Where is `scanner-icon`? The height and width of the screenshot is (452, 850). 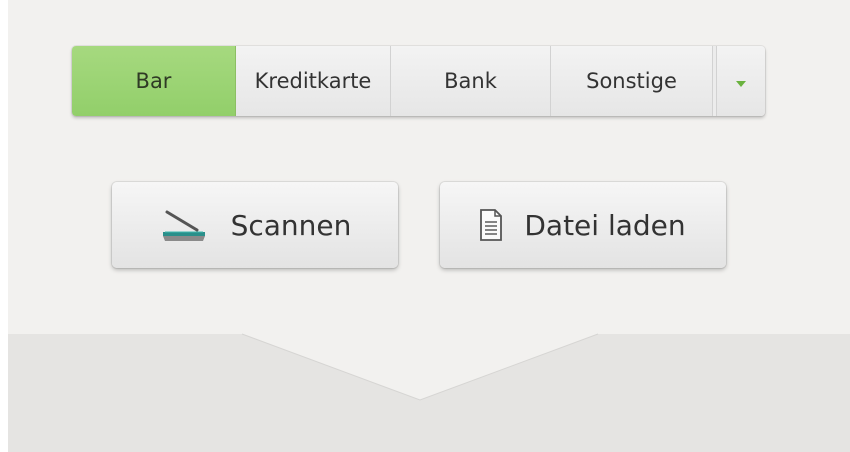 scanner-icon is located at coordinates (184, 225).